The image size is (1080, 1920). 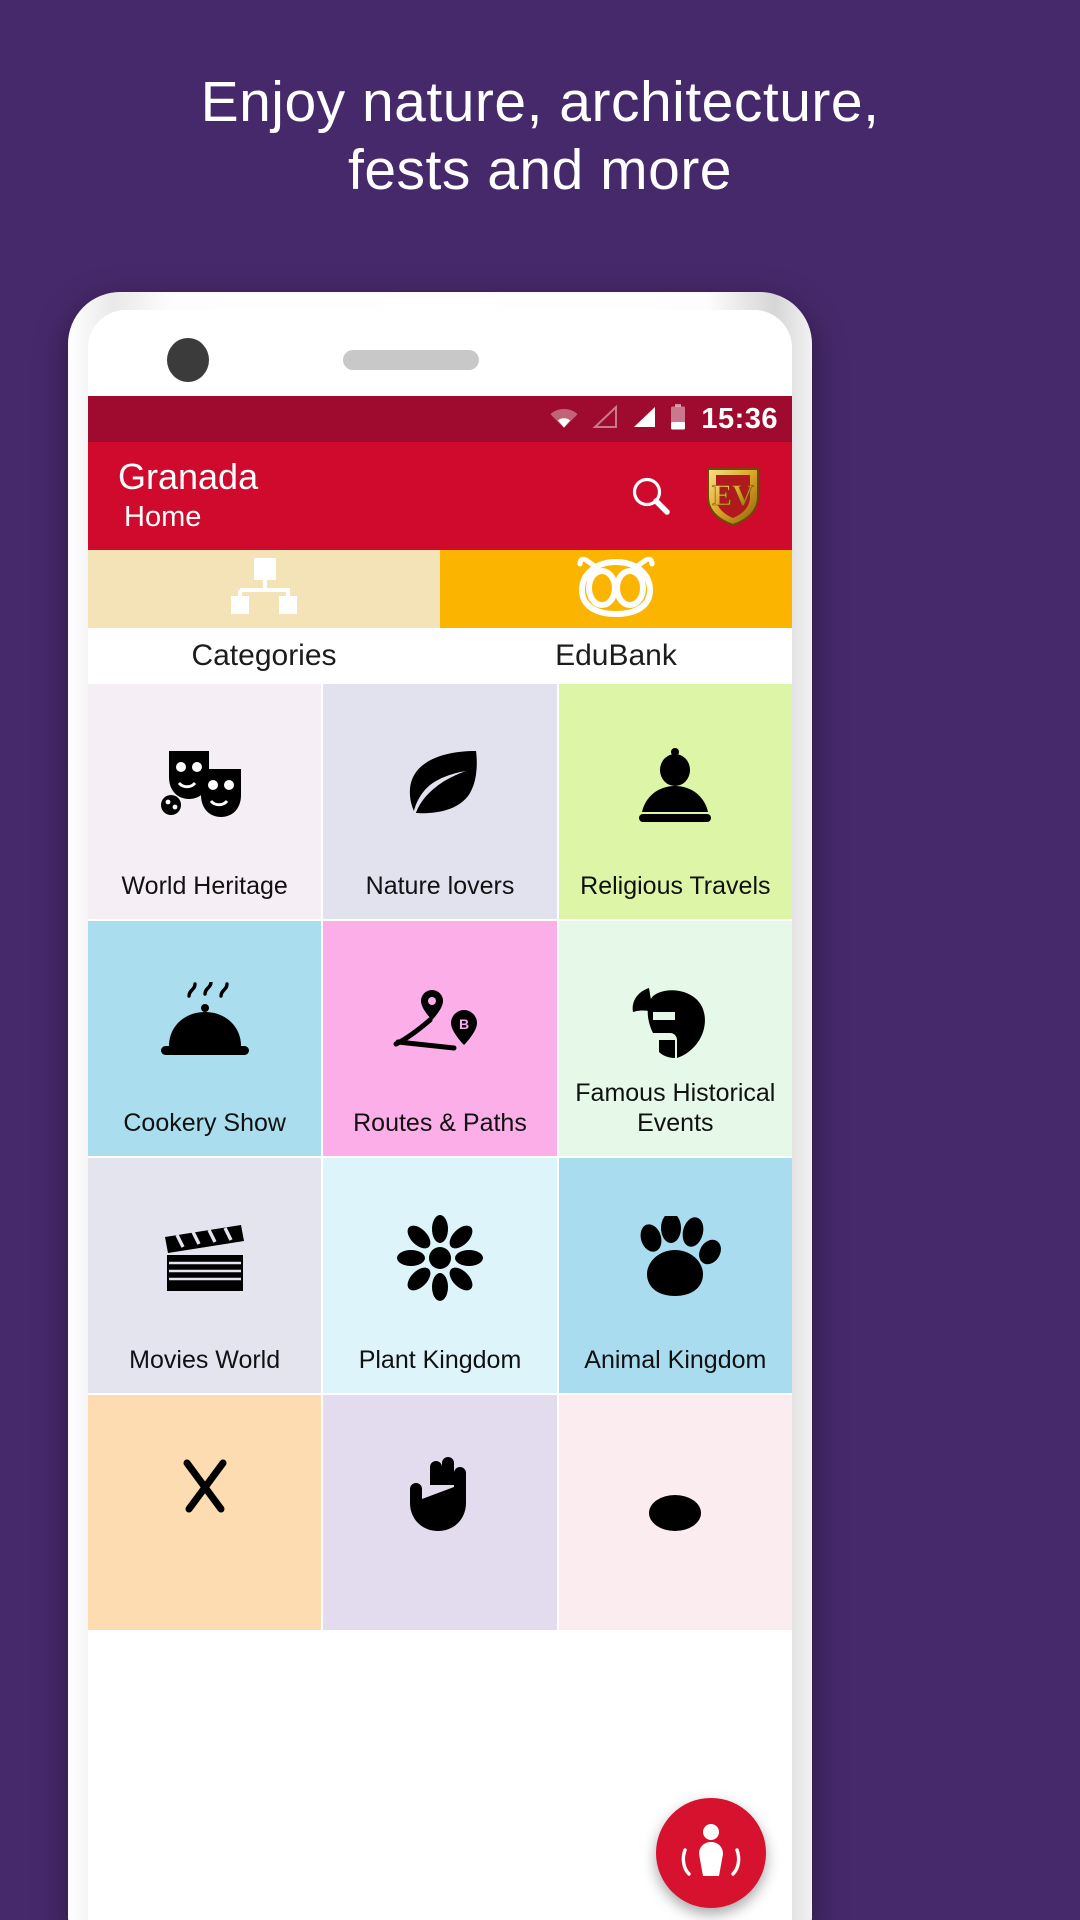 I want to click on category-cell-plant-kingdom: Plant Kingdom, so click(x=440, y=1275).